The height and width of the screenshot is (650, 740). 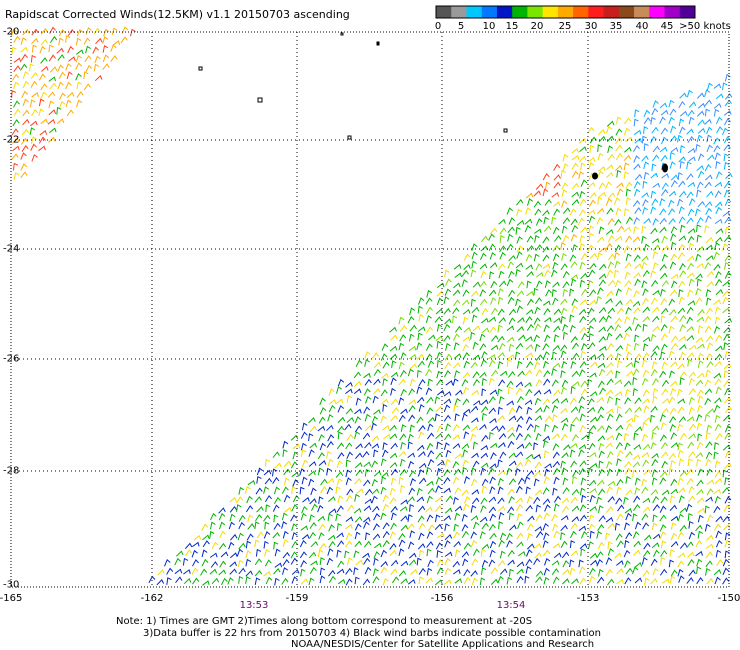 What do you see at coordinates (11, 32) in the screenshot?
I see `lat-label-20: -20` at bounding box center [11, 32].